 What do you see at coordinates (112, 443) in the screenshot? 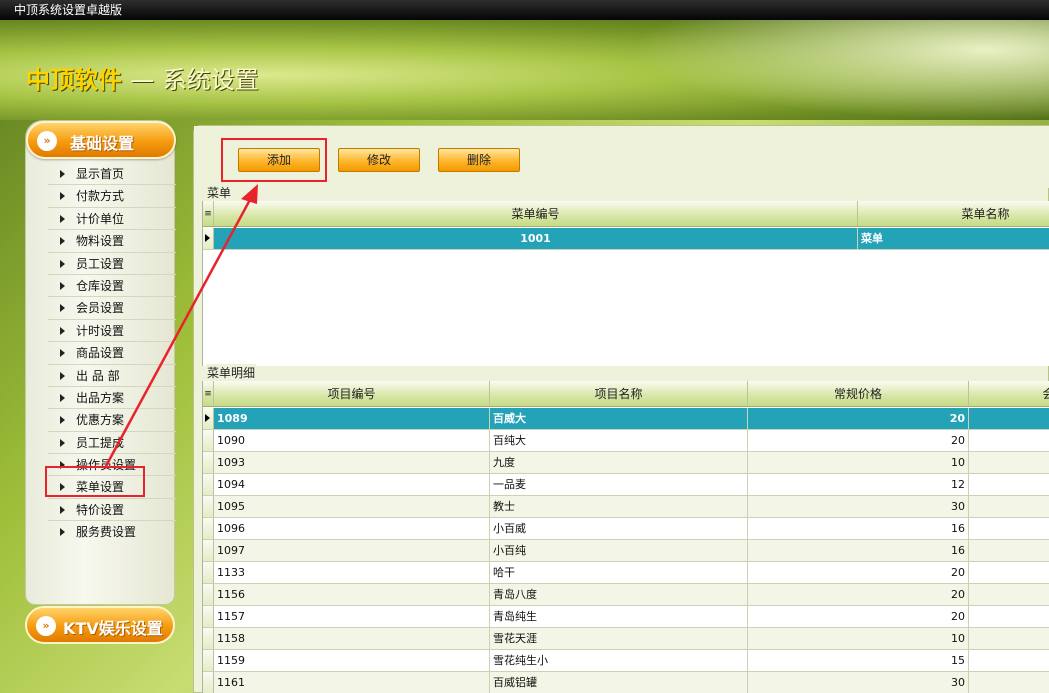
I see `sidebar-item: 员工提成` at bounding box center [112, 443].